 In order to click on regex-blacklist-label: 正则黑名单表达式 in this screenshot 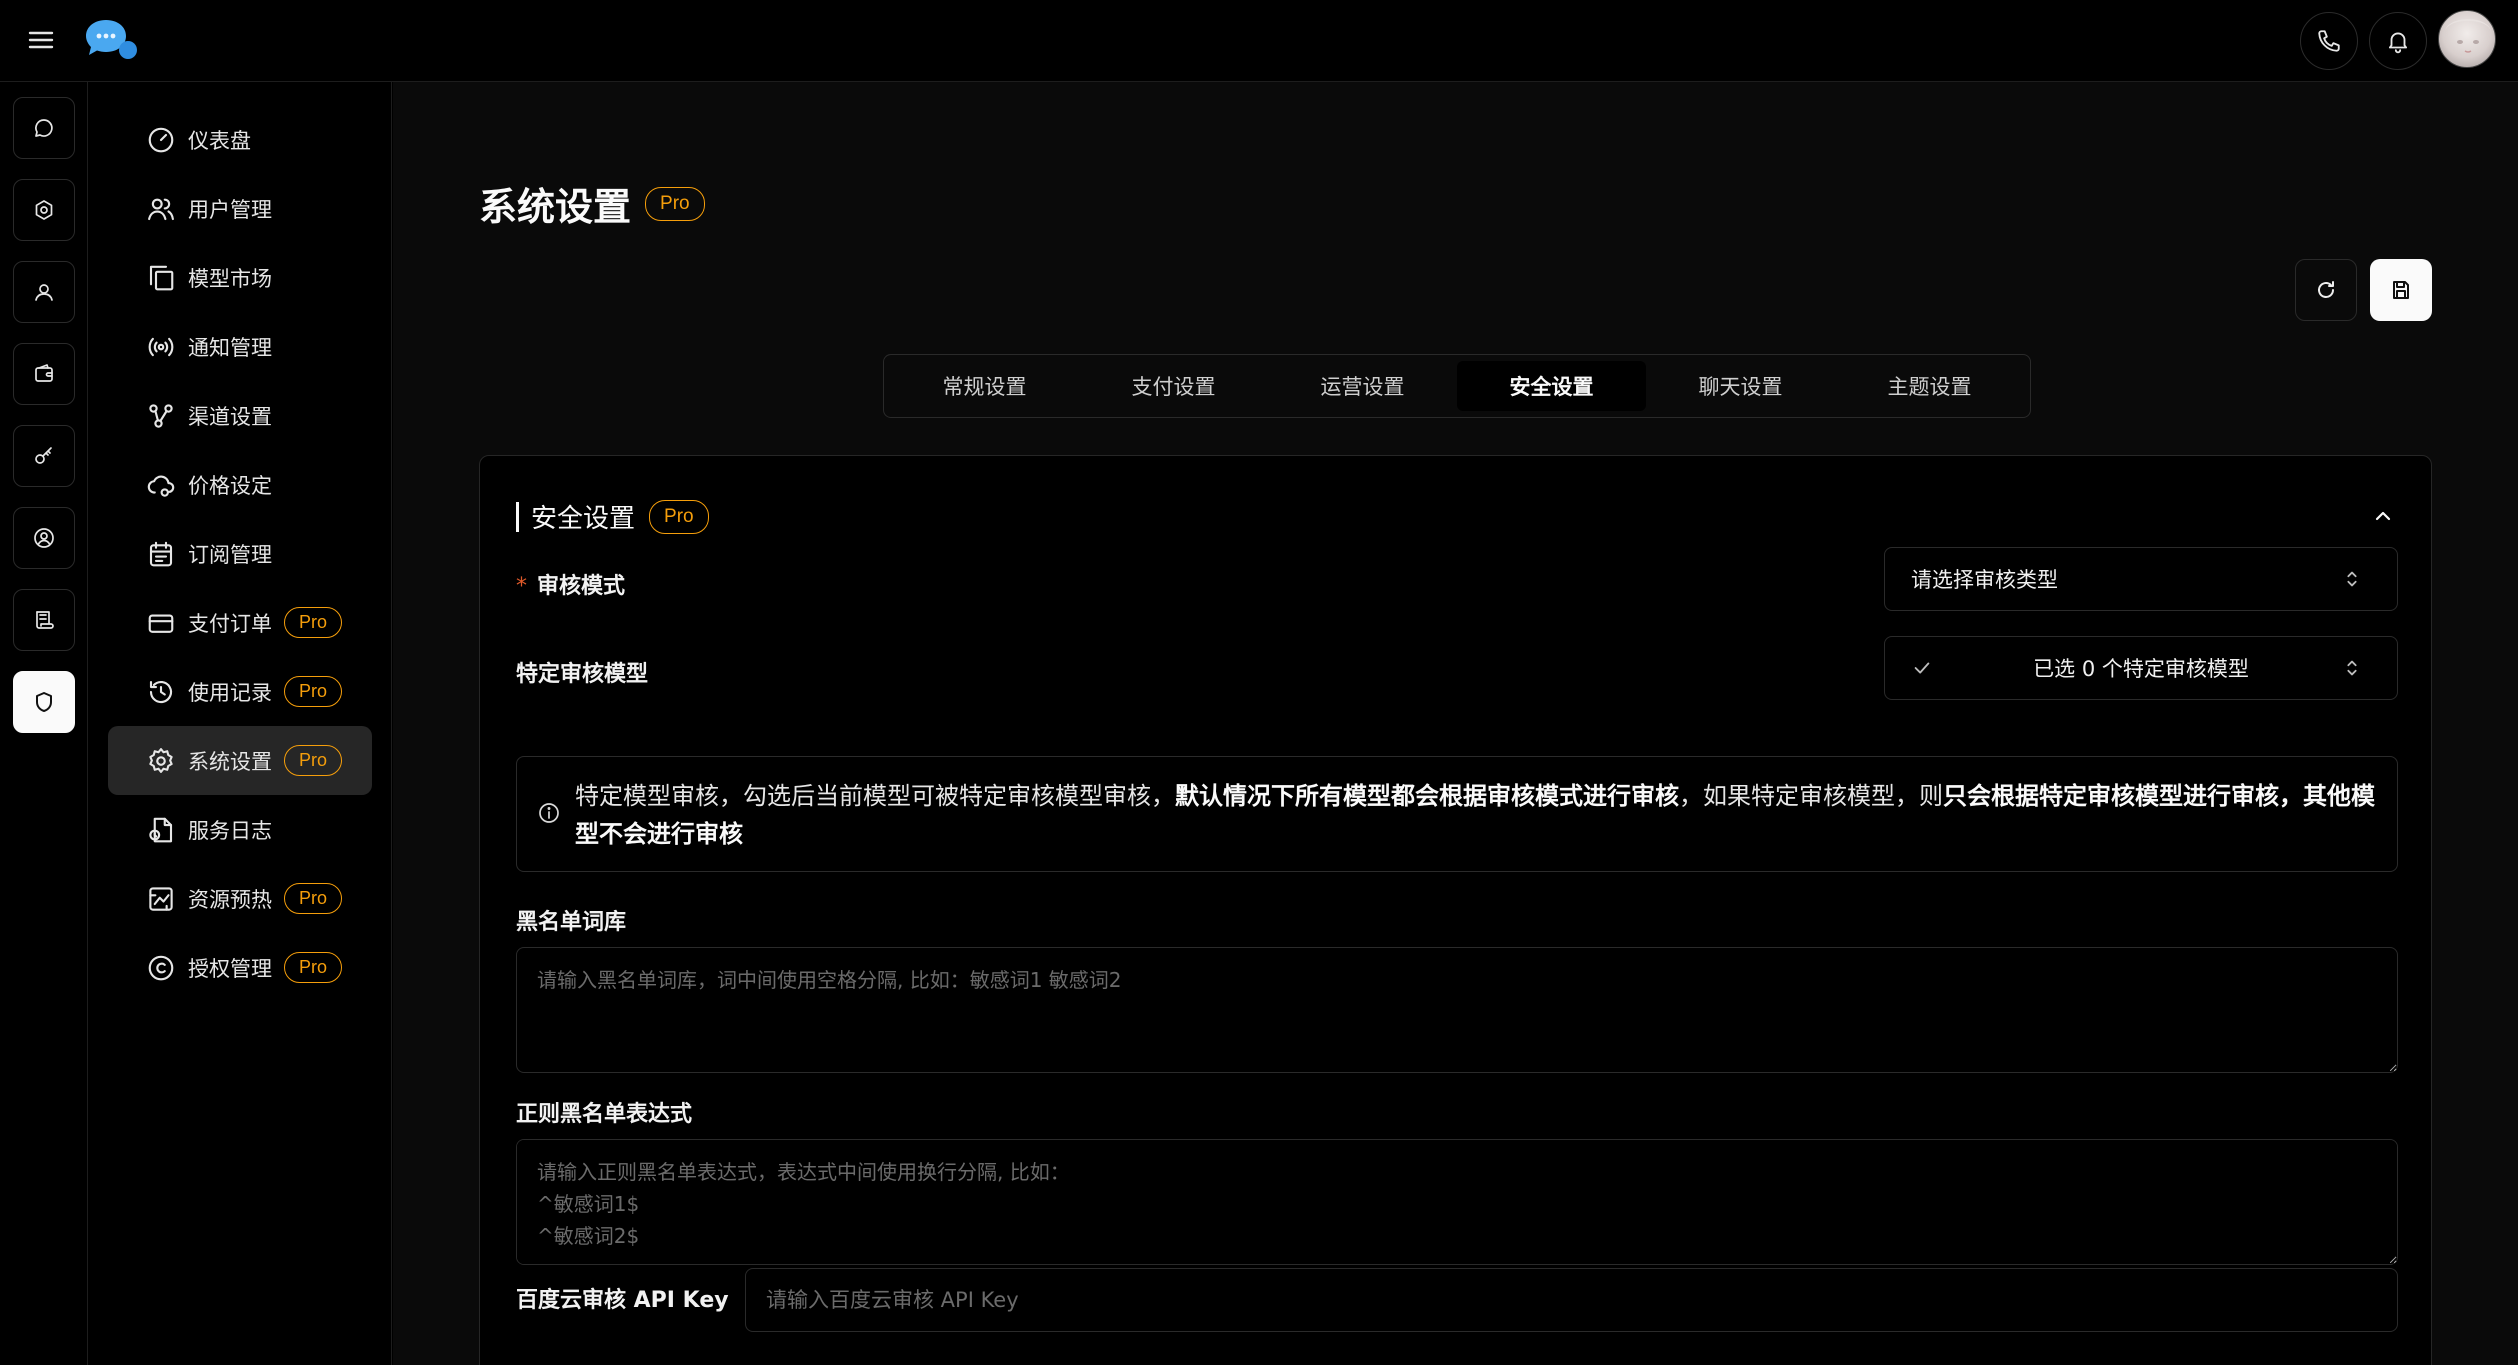, I will do `click(604, 1114)`.